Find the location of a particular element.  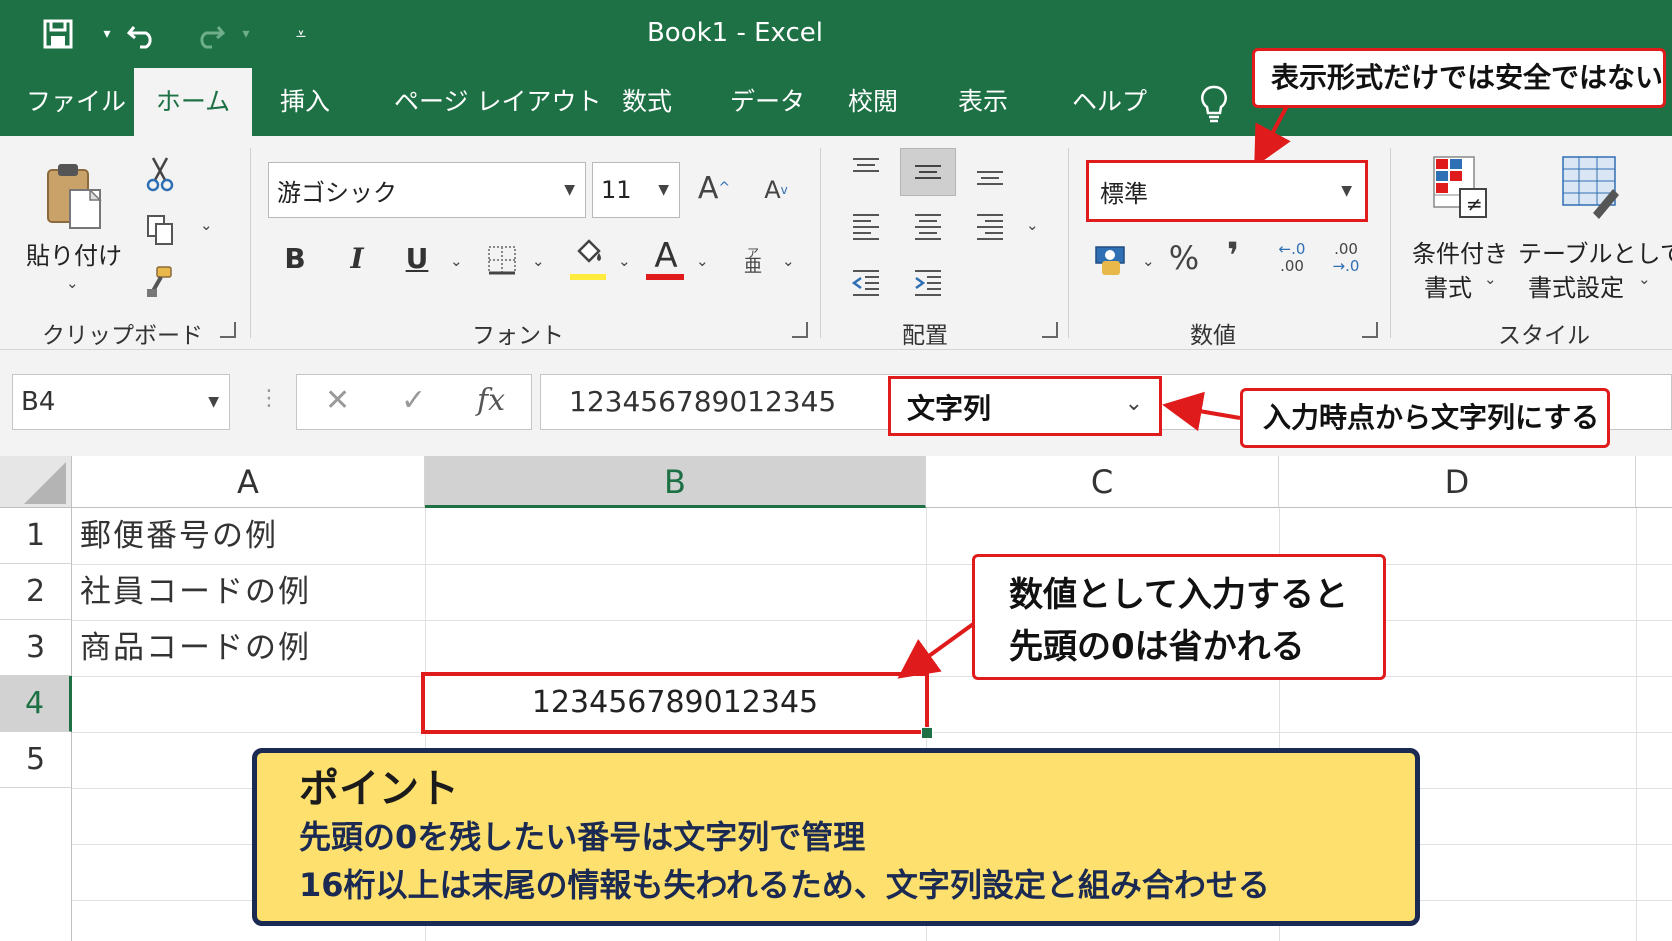

input-tip-callout: 入力時点から文字列にする is located at coordinates (1425, 418).